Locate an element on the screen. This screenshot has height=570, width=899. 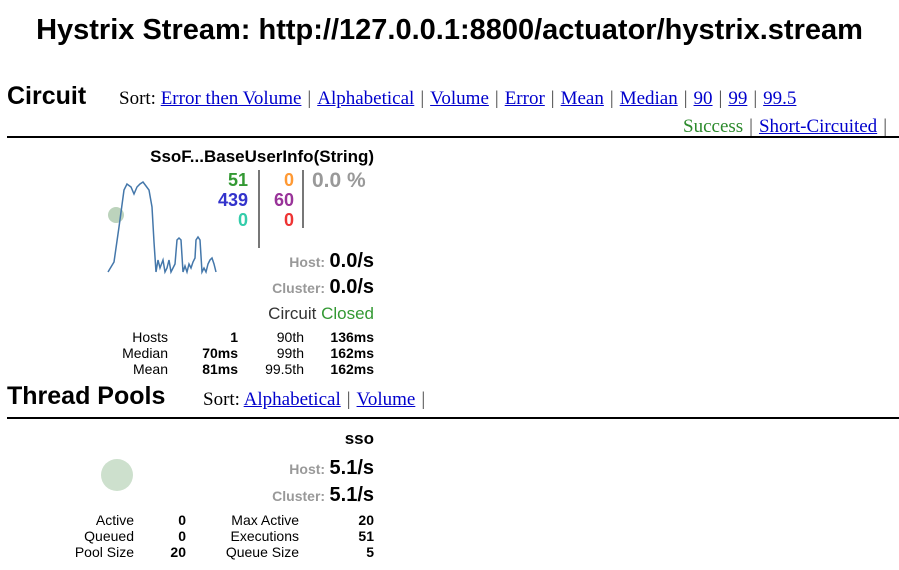
circuit-name: SsoF...BaseUserInfo(String) is located at coordinates (262, 156).